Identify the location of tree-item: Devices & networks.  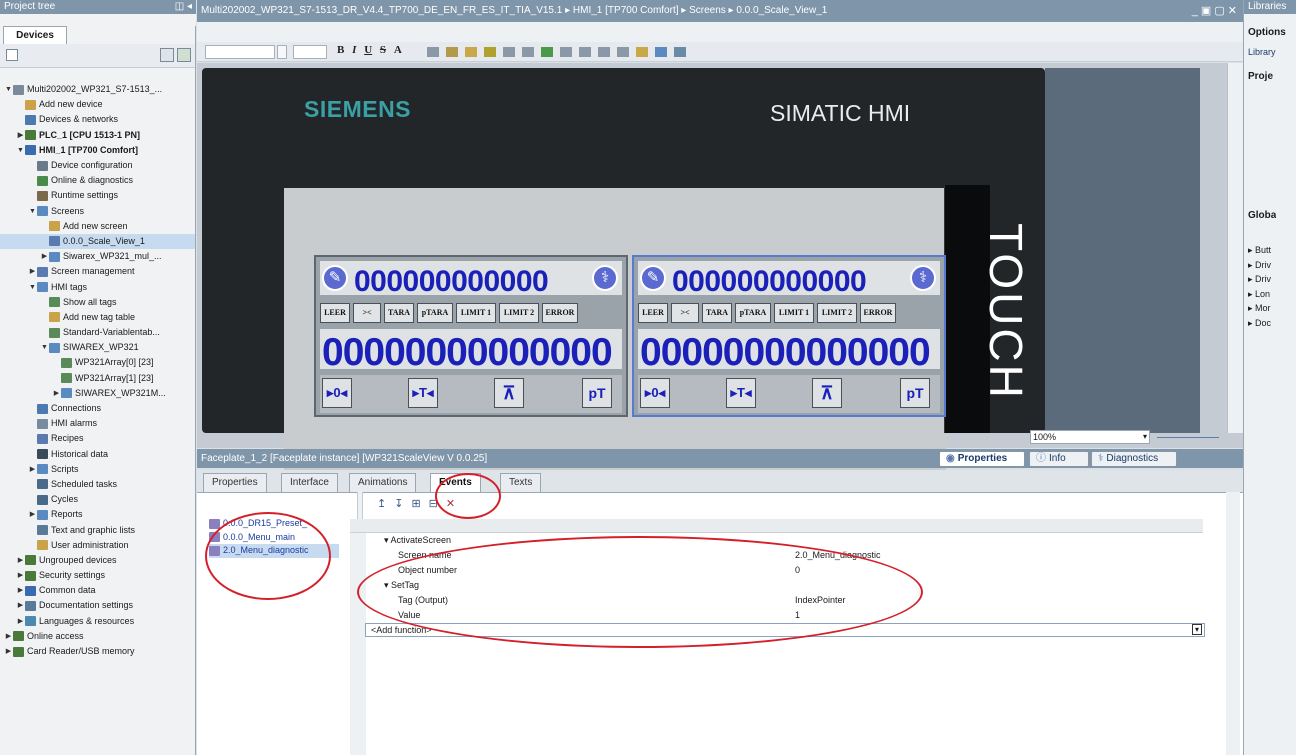
(97, 119).